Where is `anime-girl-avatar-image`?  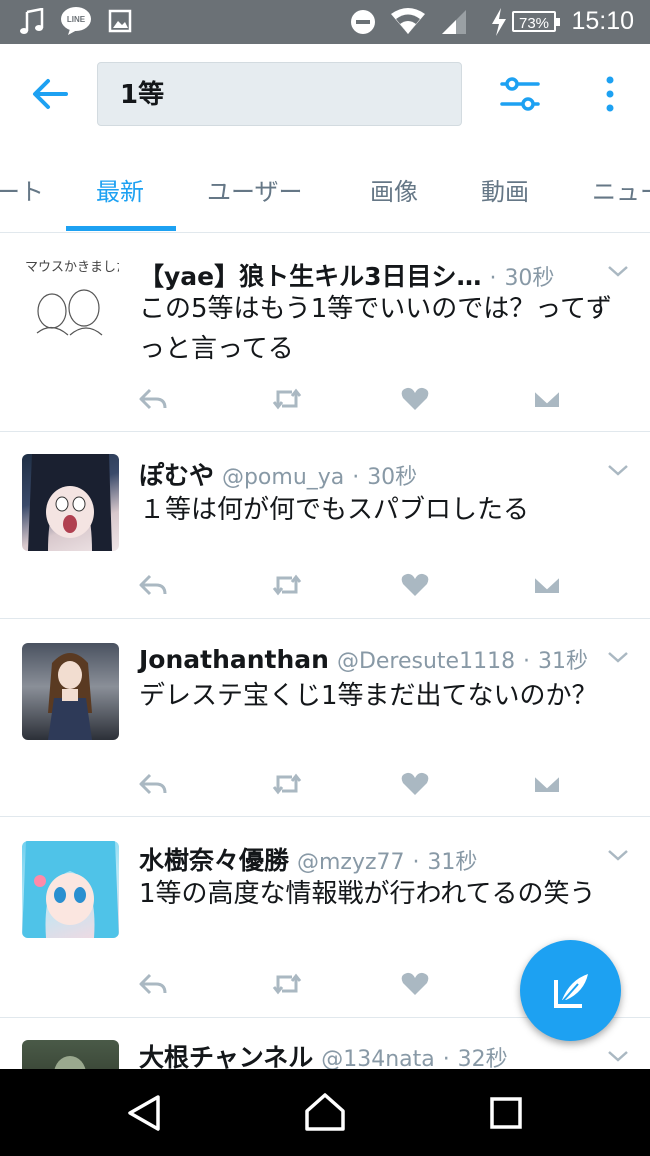 anime-girl-avatar-image is located at coordinates (70, 502).